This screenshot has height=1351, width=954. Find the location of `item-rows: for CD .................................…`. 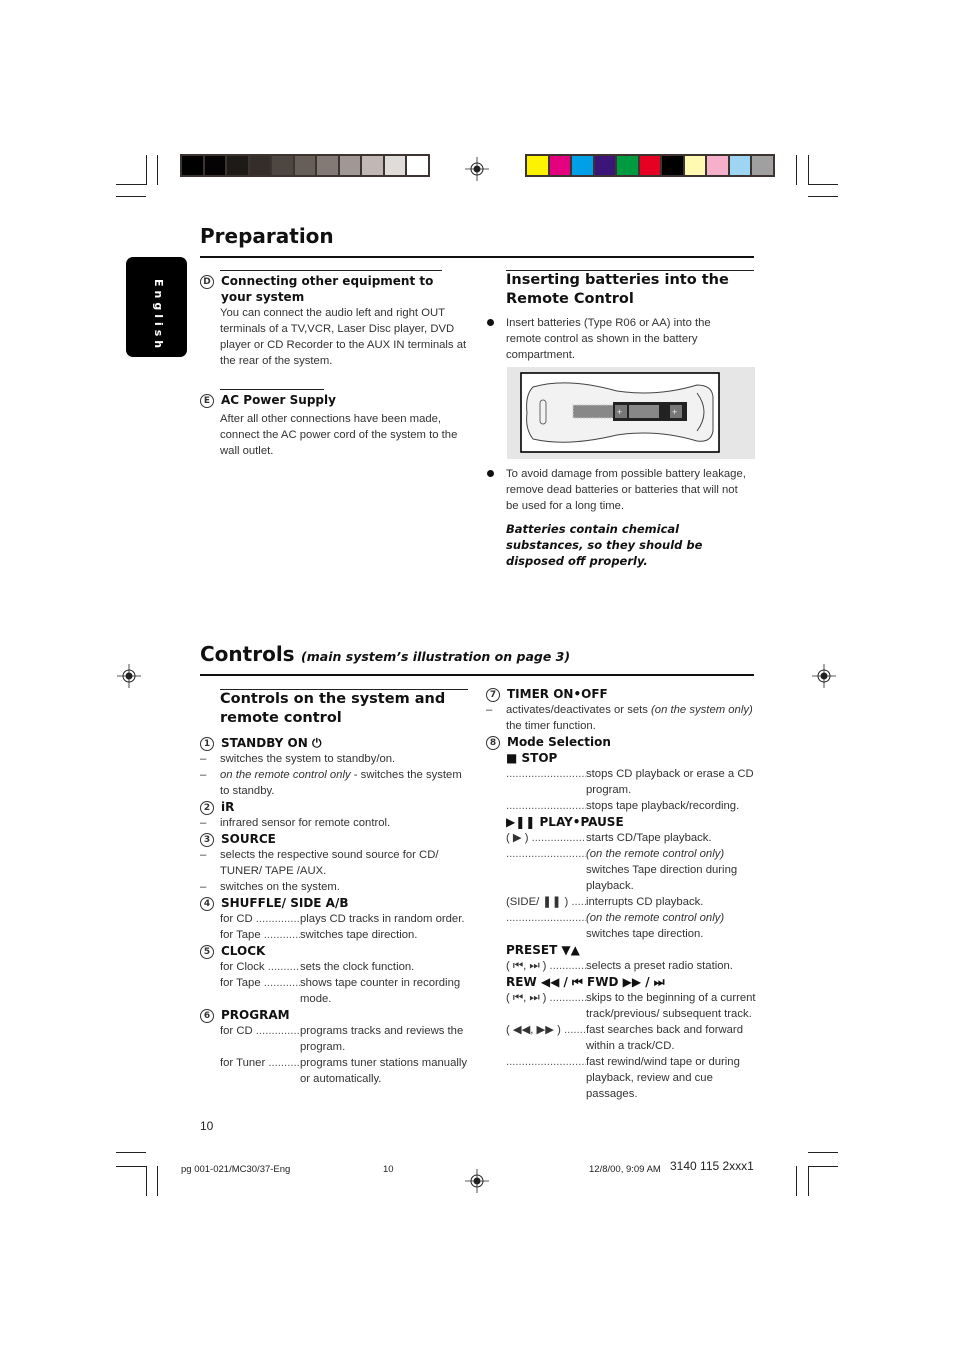

item-rows: for CD .................................… is located at coordinates (335, 1055).